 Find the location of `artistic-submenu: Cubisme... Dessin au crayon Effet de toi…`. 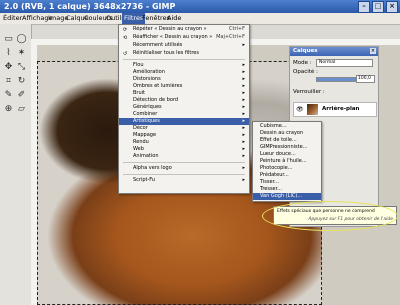

artistic-submenu: Cubisme... Dessin au crayon Effet de toi… is located at coordinates (287, 161).